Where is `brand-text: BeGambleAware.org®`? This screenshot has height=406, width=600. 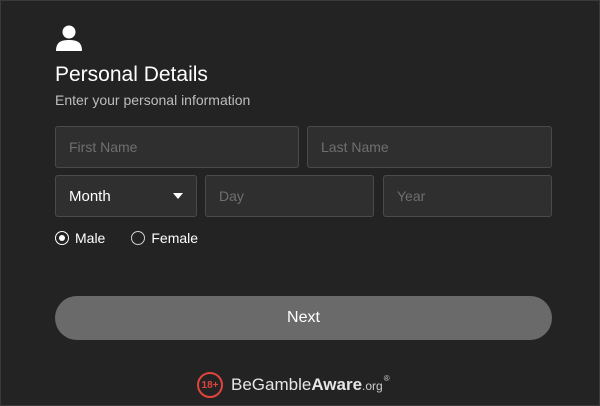
brand-text: BeGambleAware.org® is located at coordinates (310, 384).